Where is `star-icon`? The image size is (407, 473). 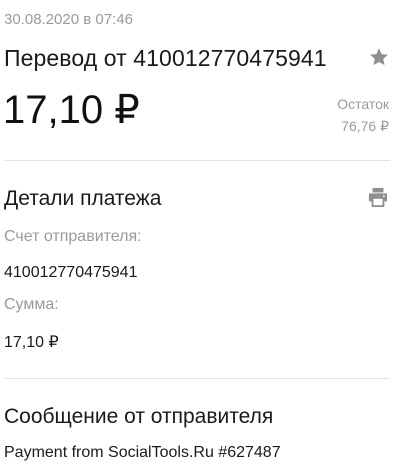 star-icon is located at coordinates (379, 57).